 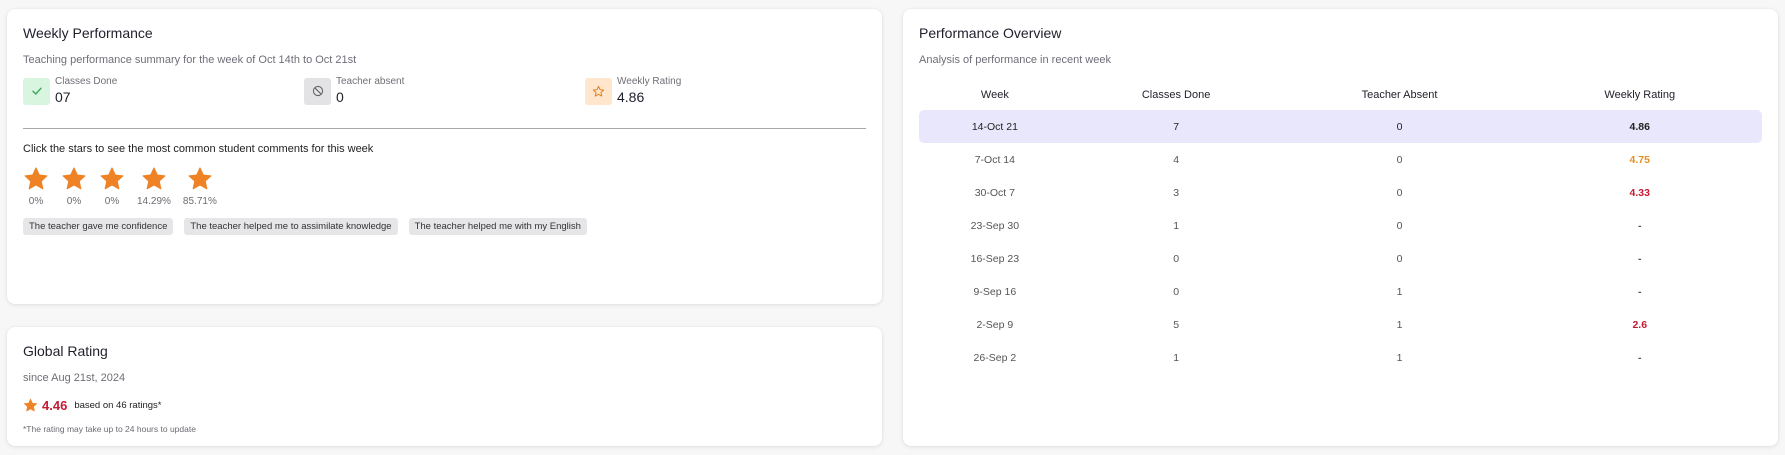 I want to click on table-row: 14-Oct 21 7 0 4.86, so click(x=1340, y=126).